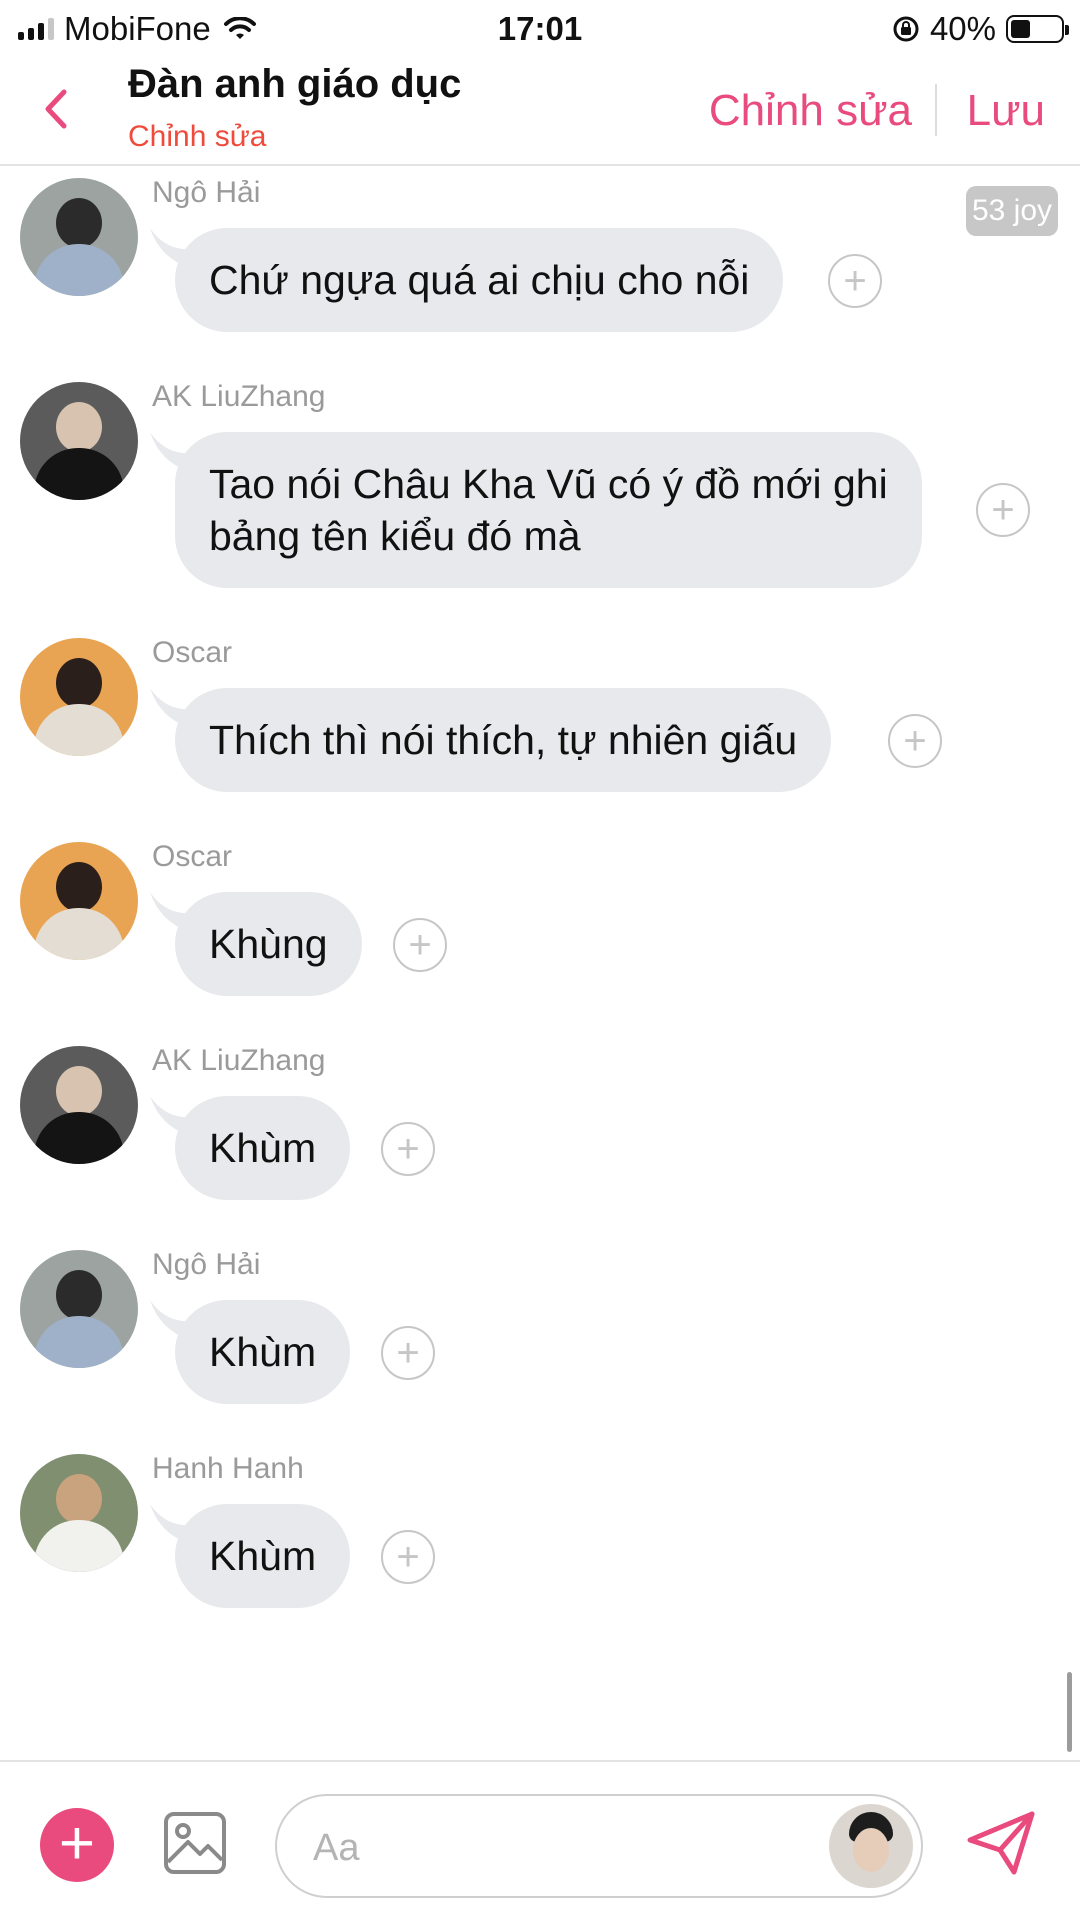  What do you see at coordinates (540, 1340) in the screenshot?
I see `message-item: Ngô Hải Khùm +` at bounding box center [540, 1340].